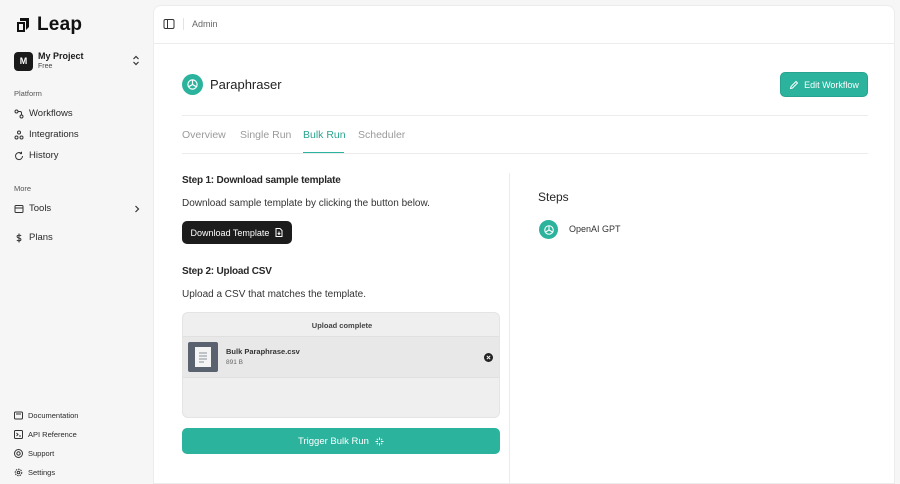 This screenshot has width=900, height=484. I want to click on tab-bulk-run: Bulk Run, so click(324, 135).